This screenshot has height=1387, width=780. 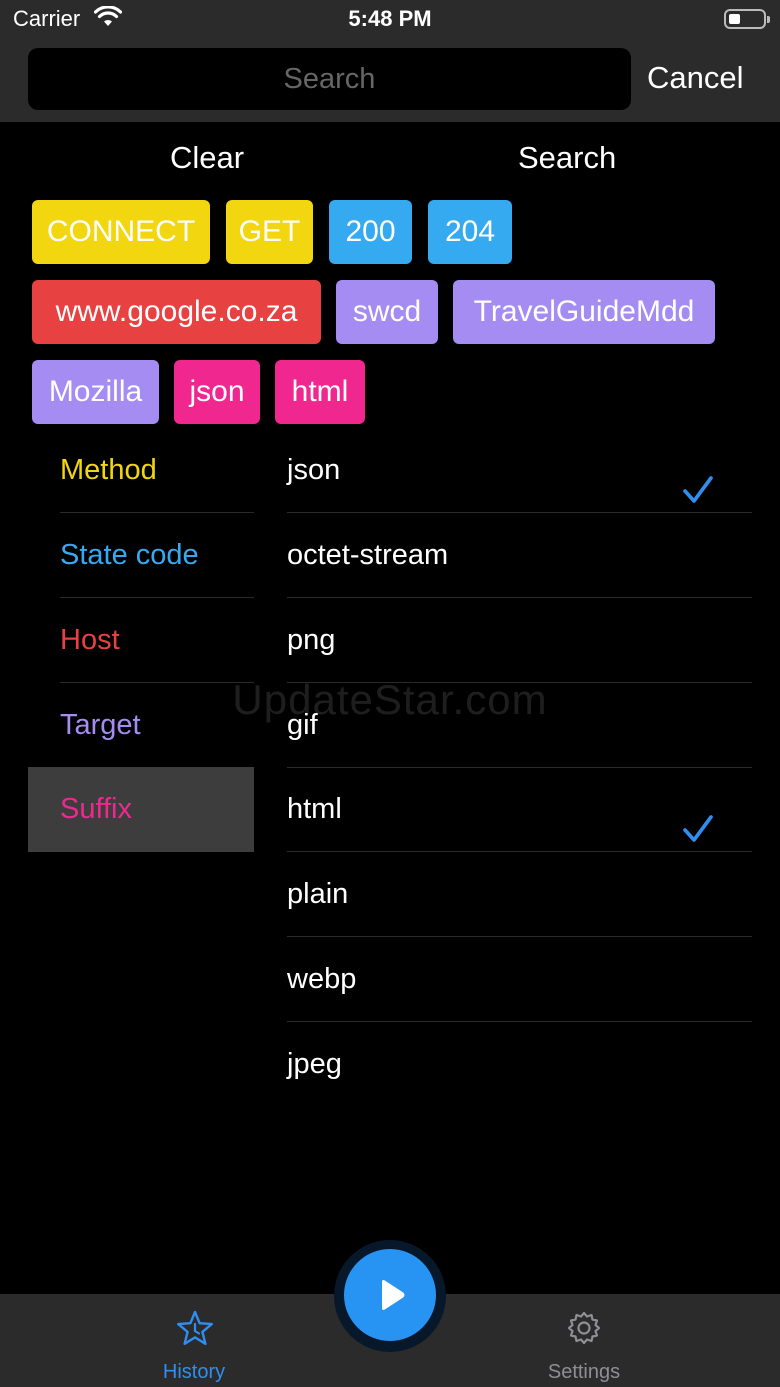 What do you see at coordinates (314, 470) in the screenshot?
I see `value-label: json` at bounding box center [314, 470].